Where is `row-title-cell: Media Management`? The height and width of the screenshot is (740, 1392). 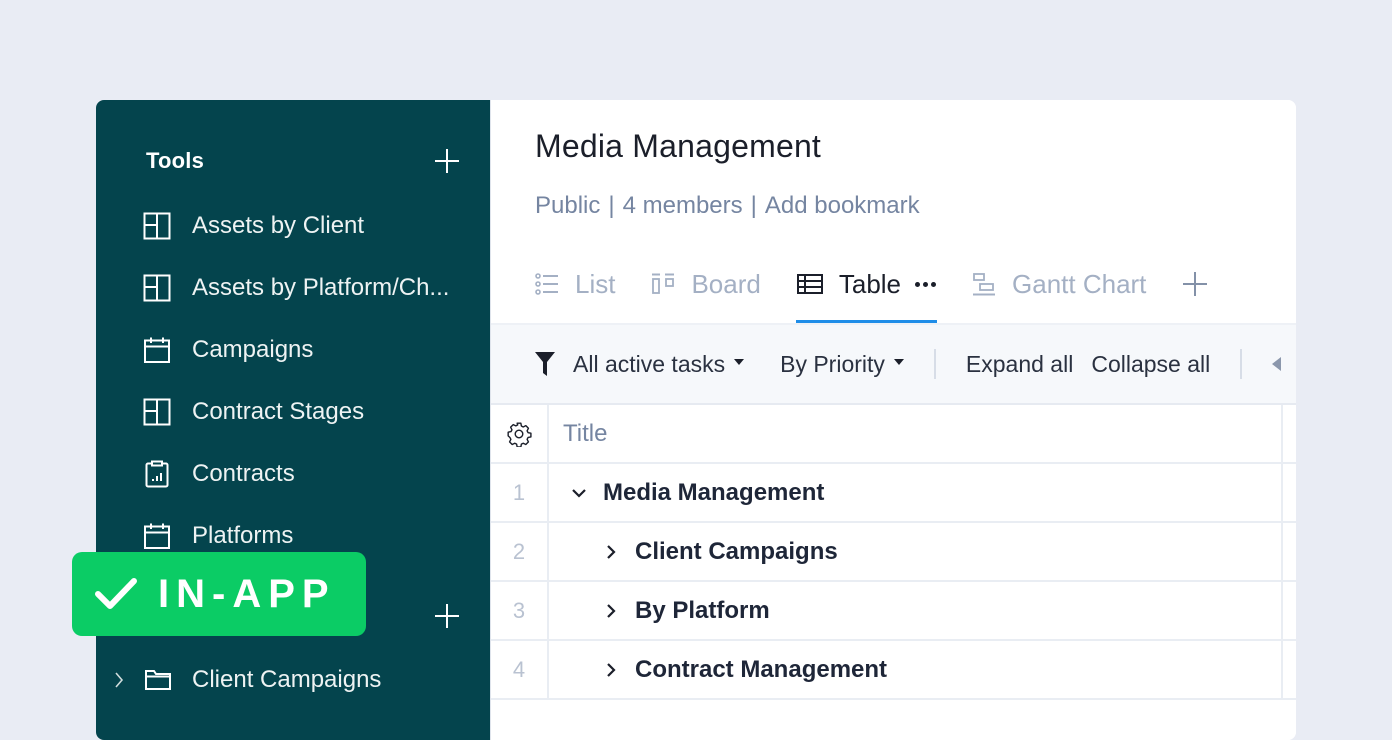
row-title-cell: Media Management is located at coordinates (916, 492).